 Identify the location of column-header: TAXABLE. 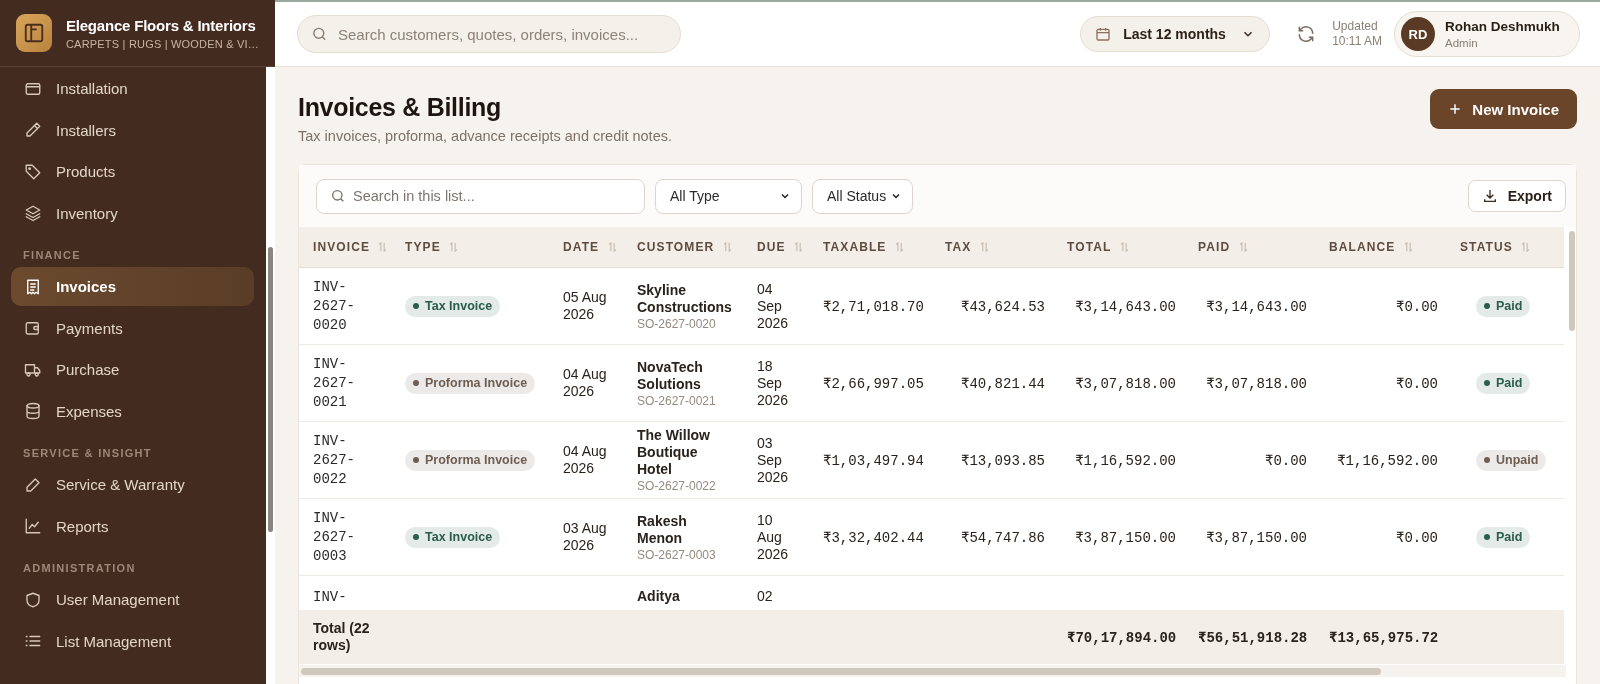
(855, 247).